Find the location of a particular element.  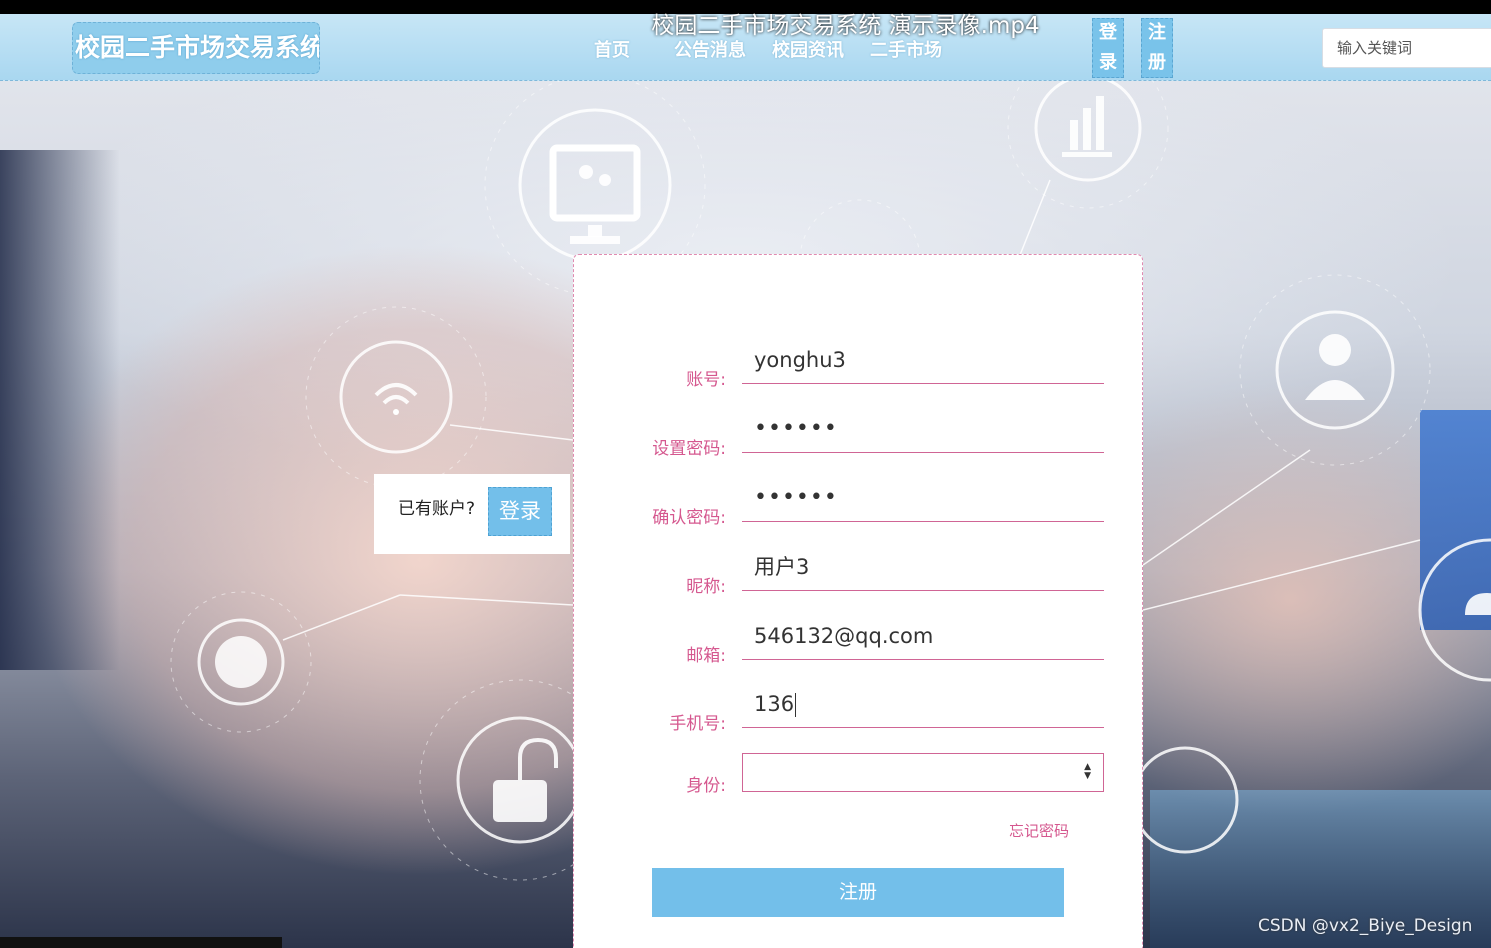

account-label: 账号: is located at coordinates (706, 380).